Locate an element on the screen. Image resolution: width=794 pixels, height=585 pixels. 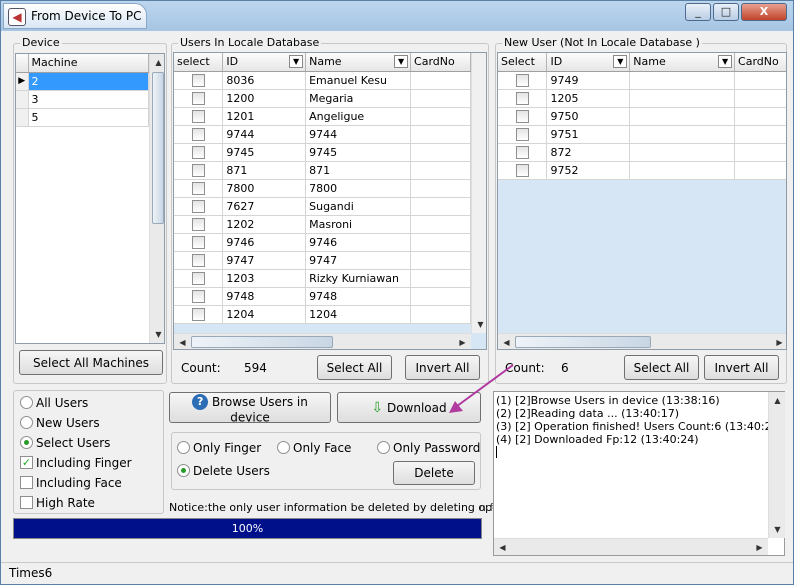
table-row: 1205 is located at coordinates (642, 98).